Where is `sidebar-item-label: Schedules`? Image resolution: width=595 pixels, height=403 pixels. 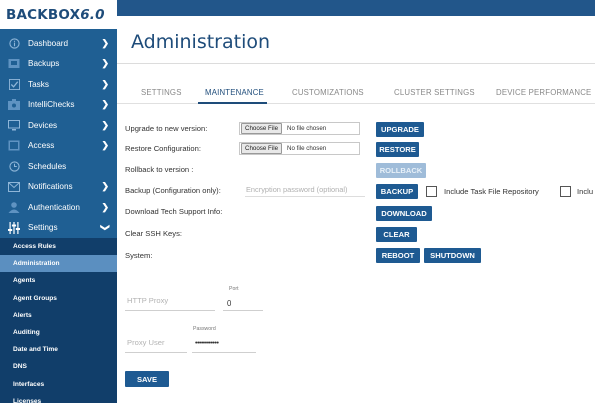
sidebar-item-label: Schedules is located at coordinates (47, 166).